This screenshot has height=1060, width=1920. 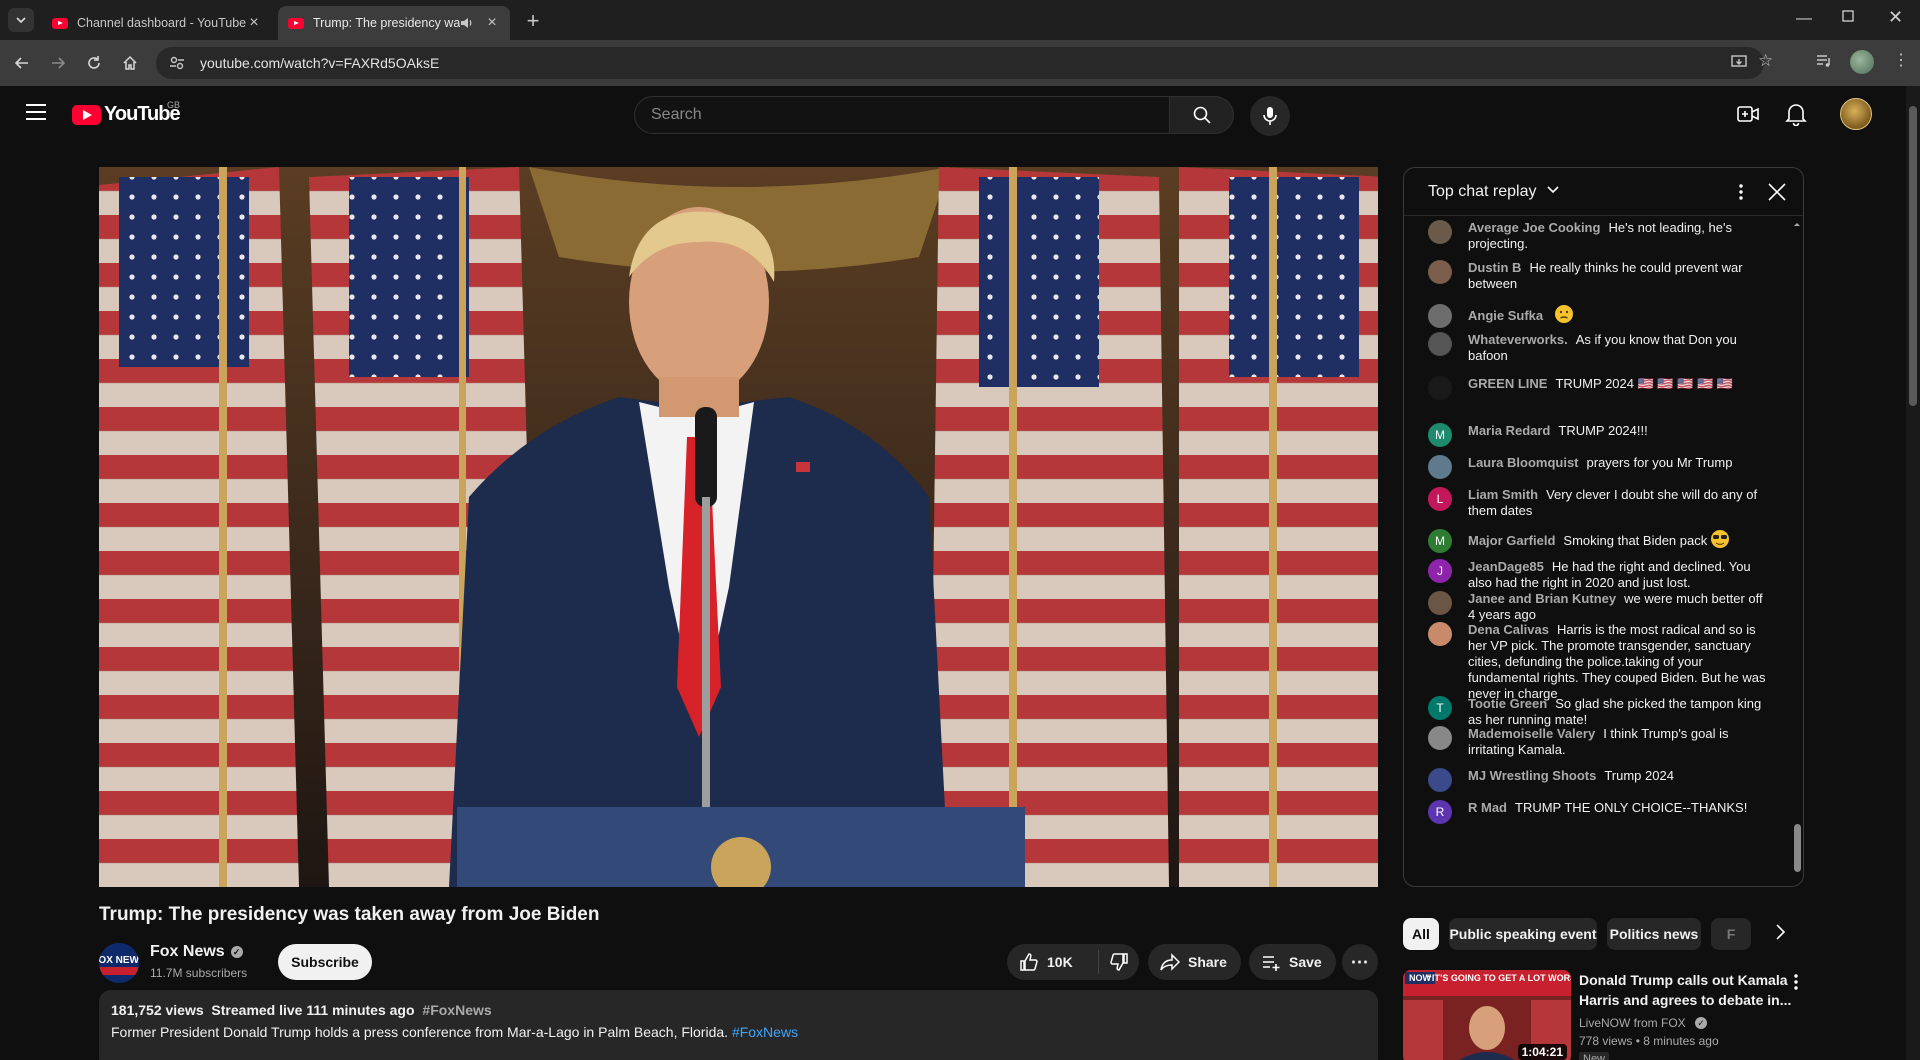 I want to click on bookmark-star-icon: ☆, so click(x=1765, y=61).